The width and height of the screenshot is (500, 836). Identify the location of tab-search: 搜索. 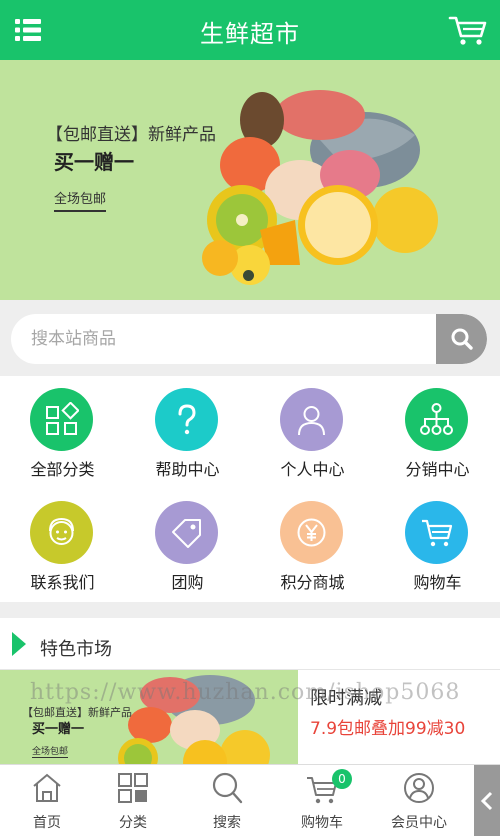
(227, 800).